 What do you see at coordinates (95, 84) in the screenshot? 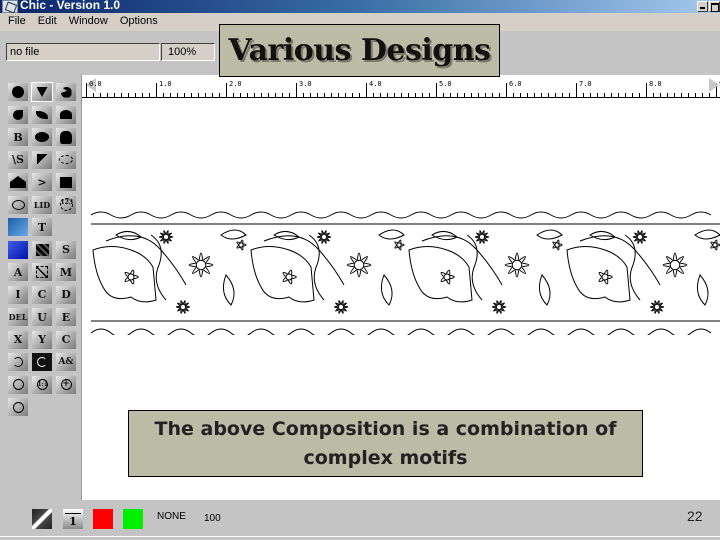
I see `ruler-label: 0.0` at bounding box center [95, 84].